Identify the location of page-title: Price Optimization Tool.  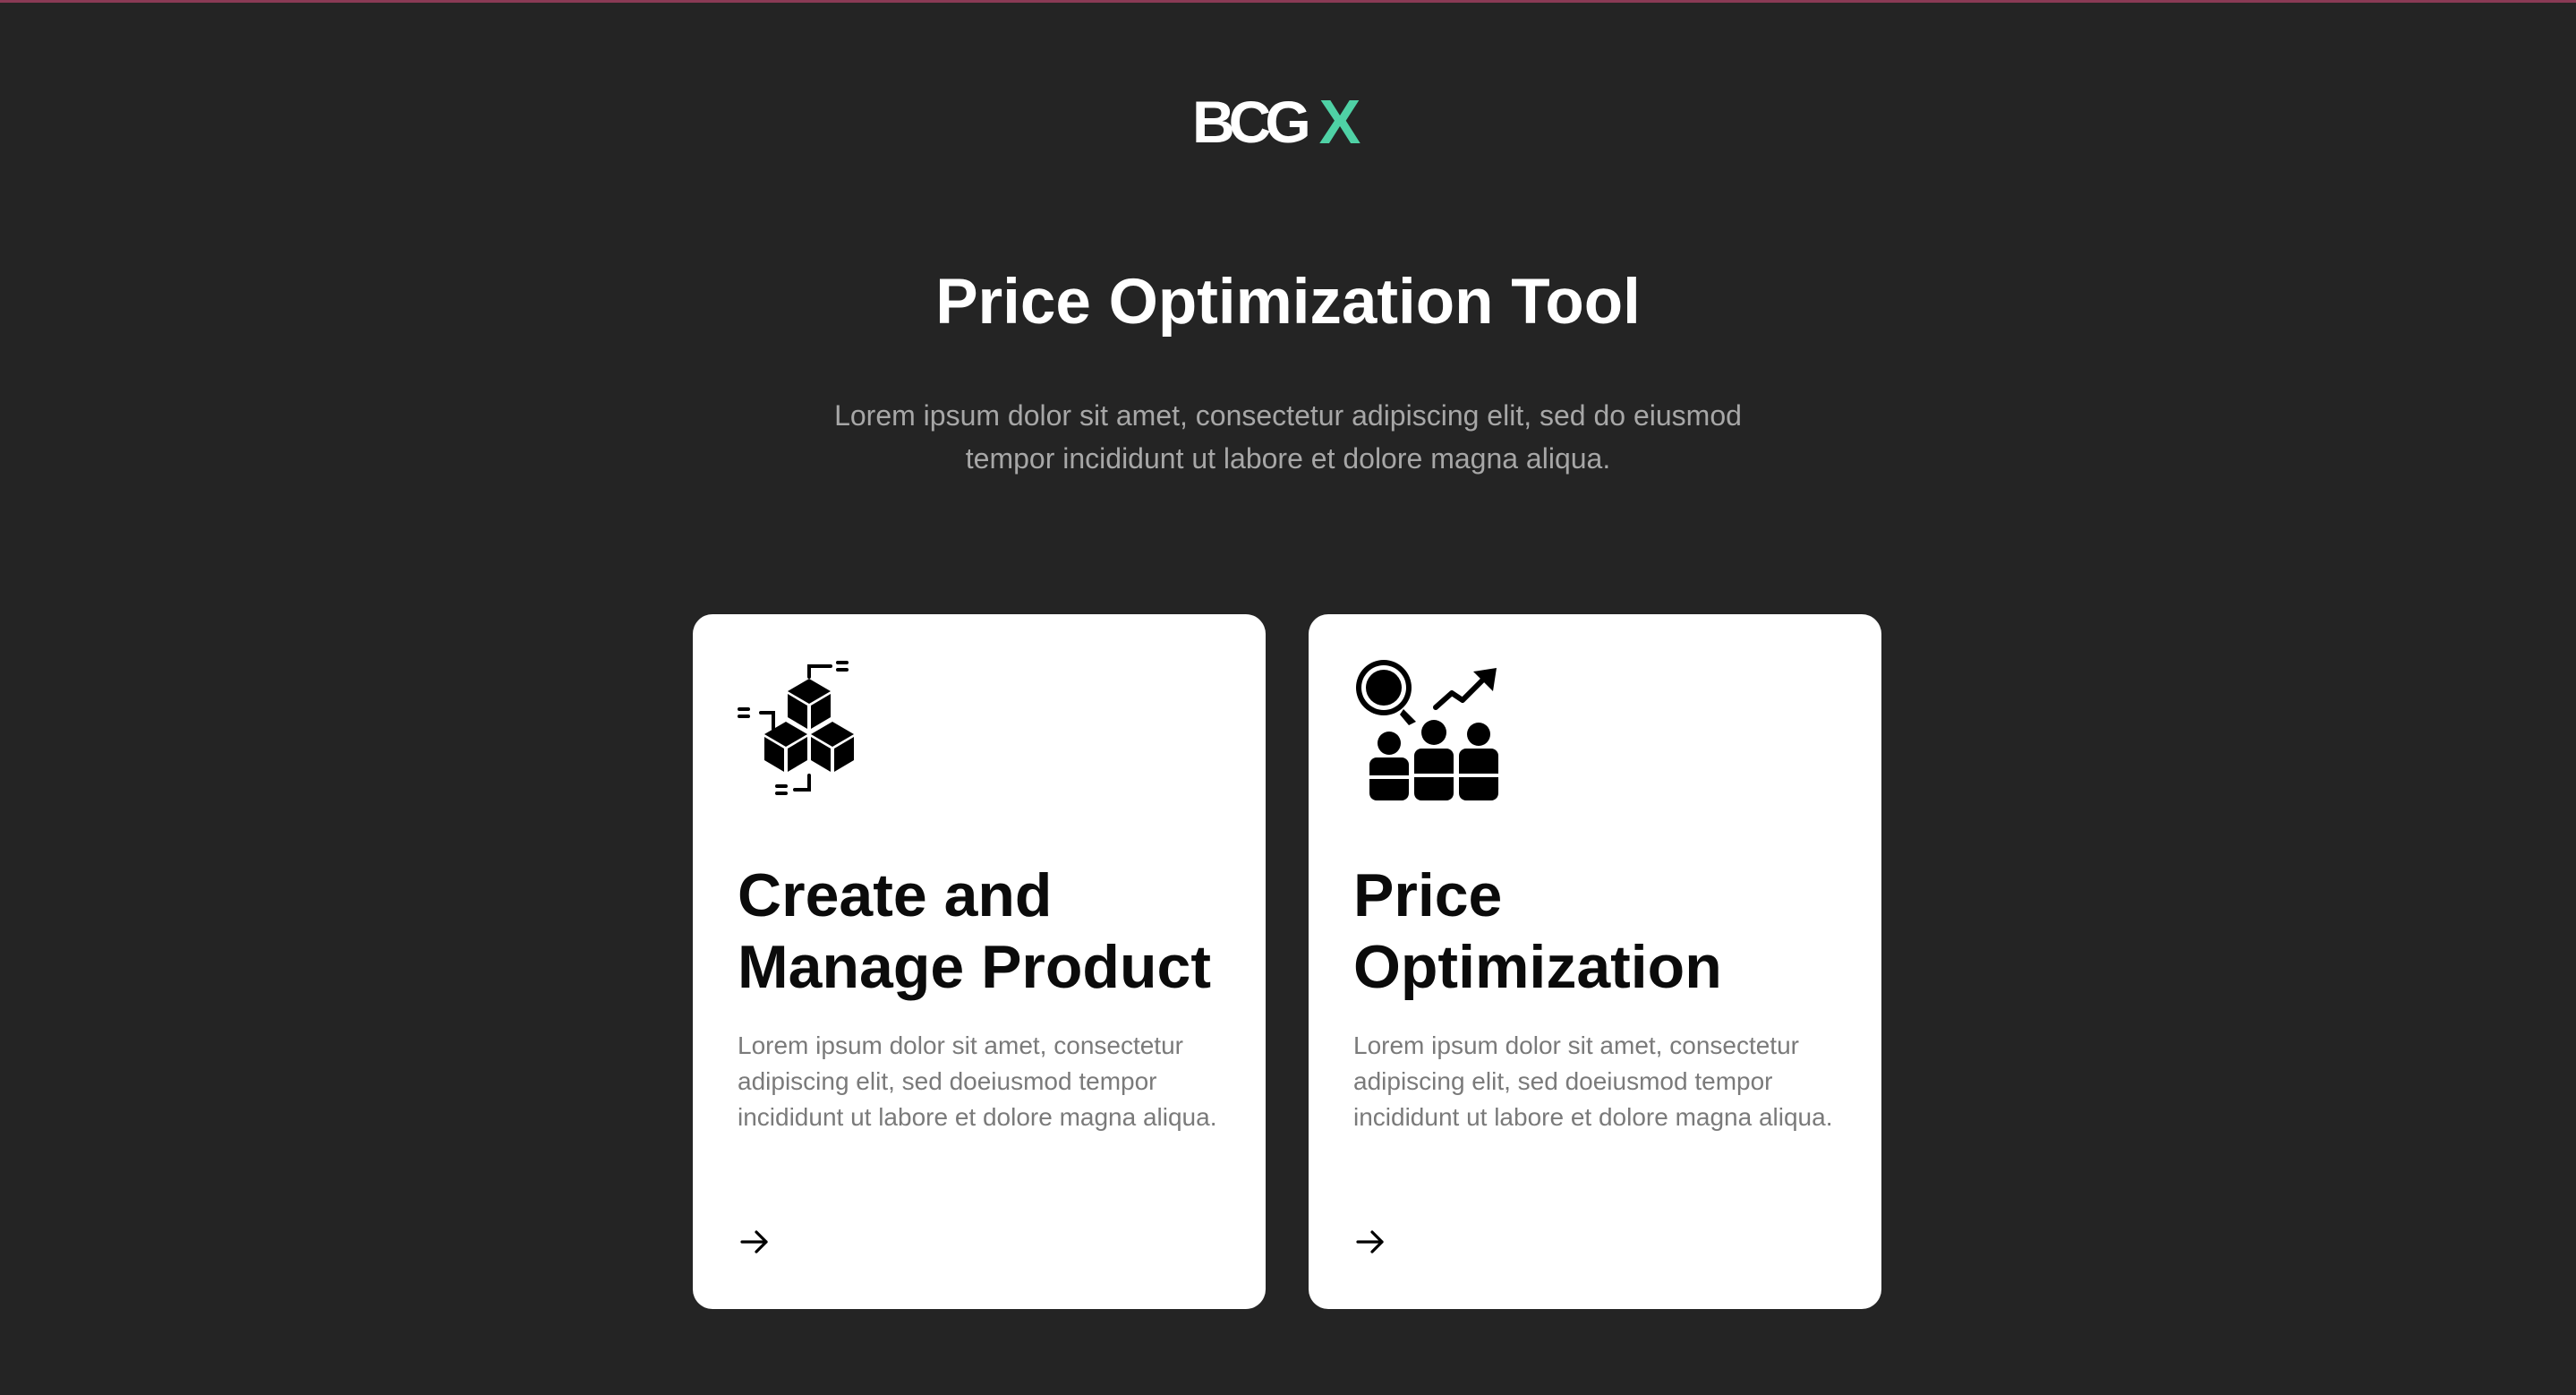
(1288, 302).